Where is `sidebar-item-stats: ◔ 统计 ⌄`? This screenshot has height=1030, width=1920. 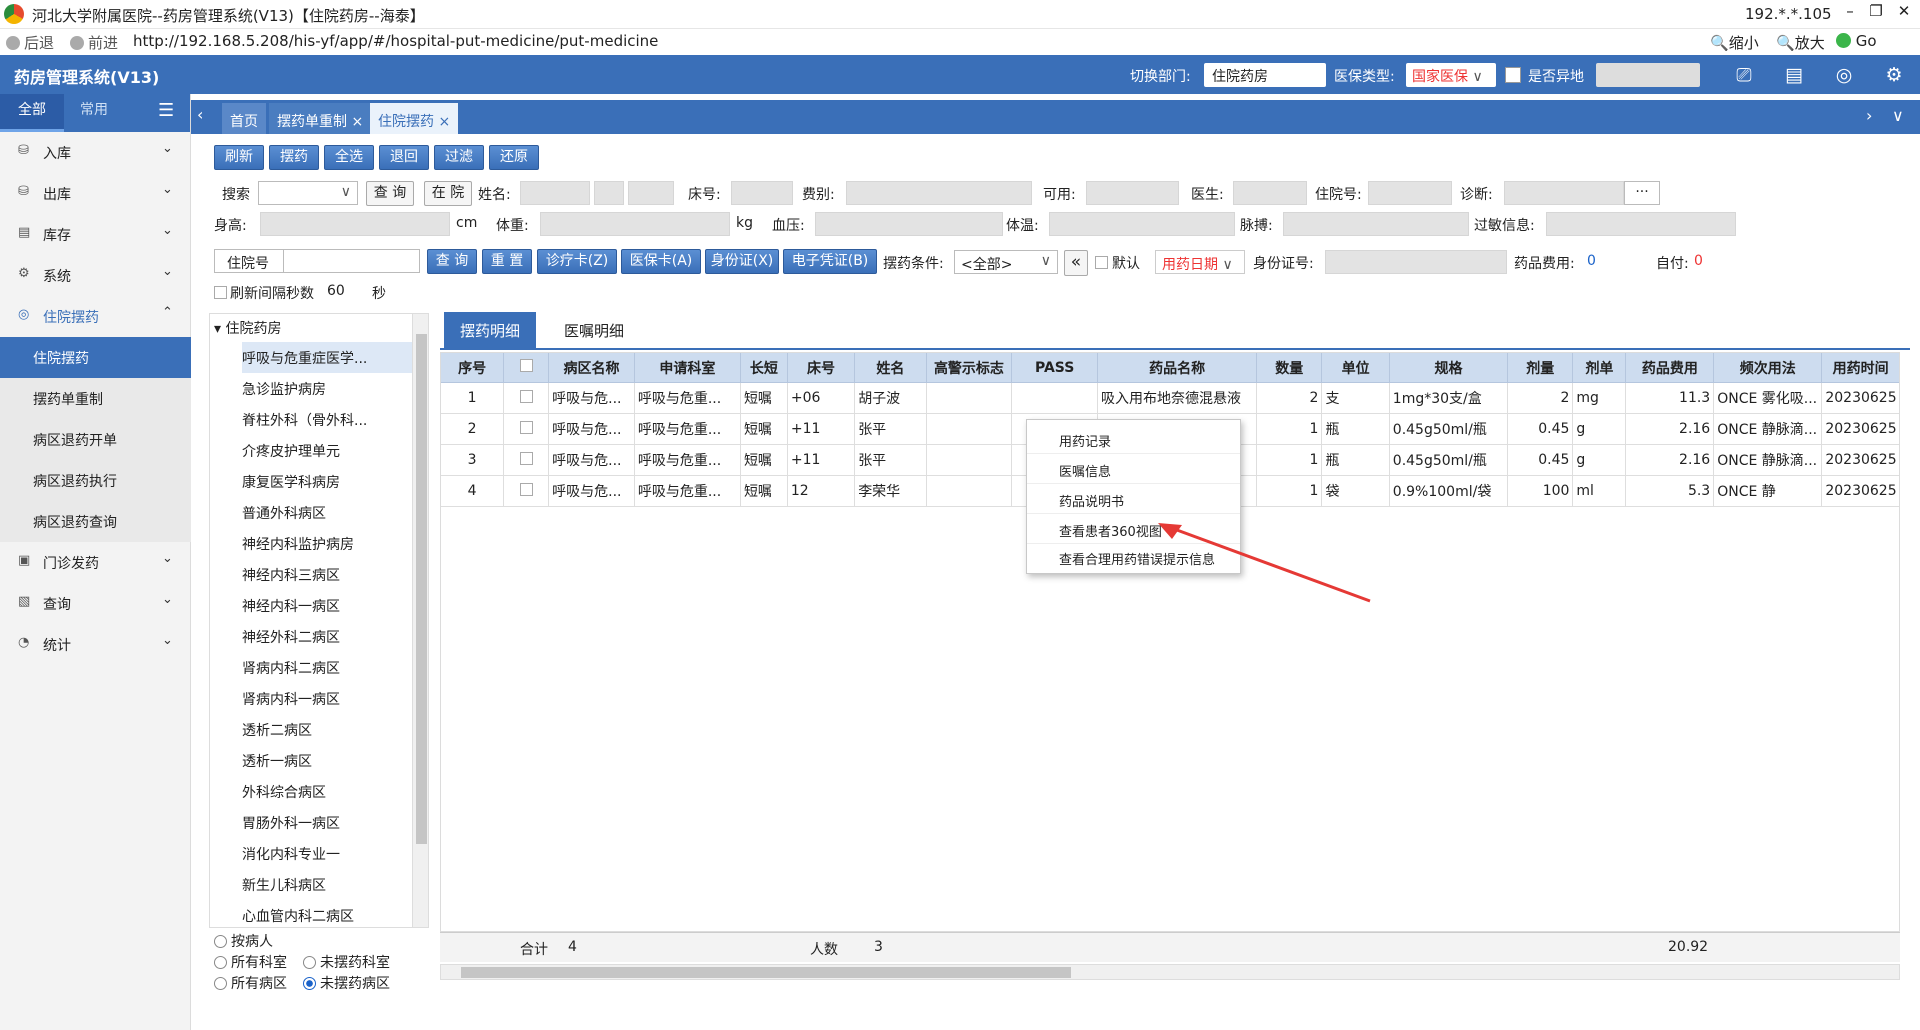
sidebar-item-stats: ◔ 统计 ⌄ is located at coordinates (95, 644).